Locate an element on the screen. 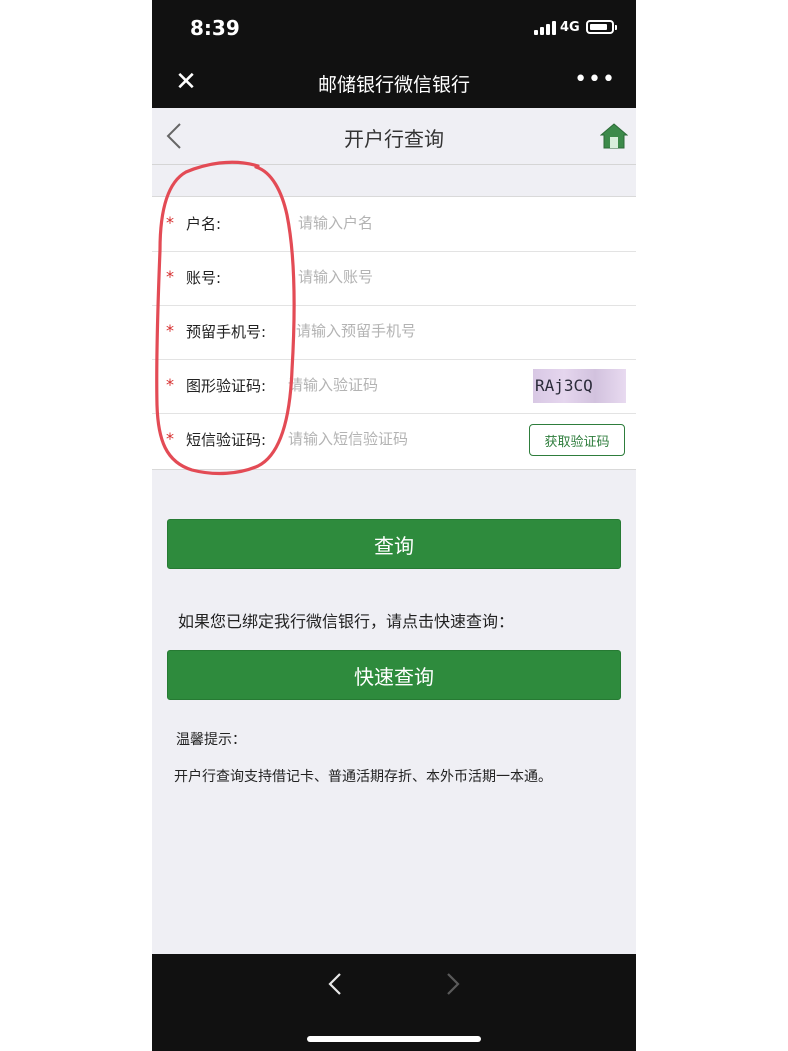  bind-tip-text: 如果您已绑定我行微信银行，请点击快速查询： is located at coordinates (346, 621).